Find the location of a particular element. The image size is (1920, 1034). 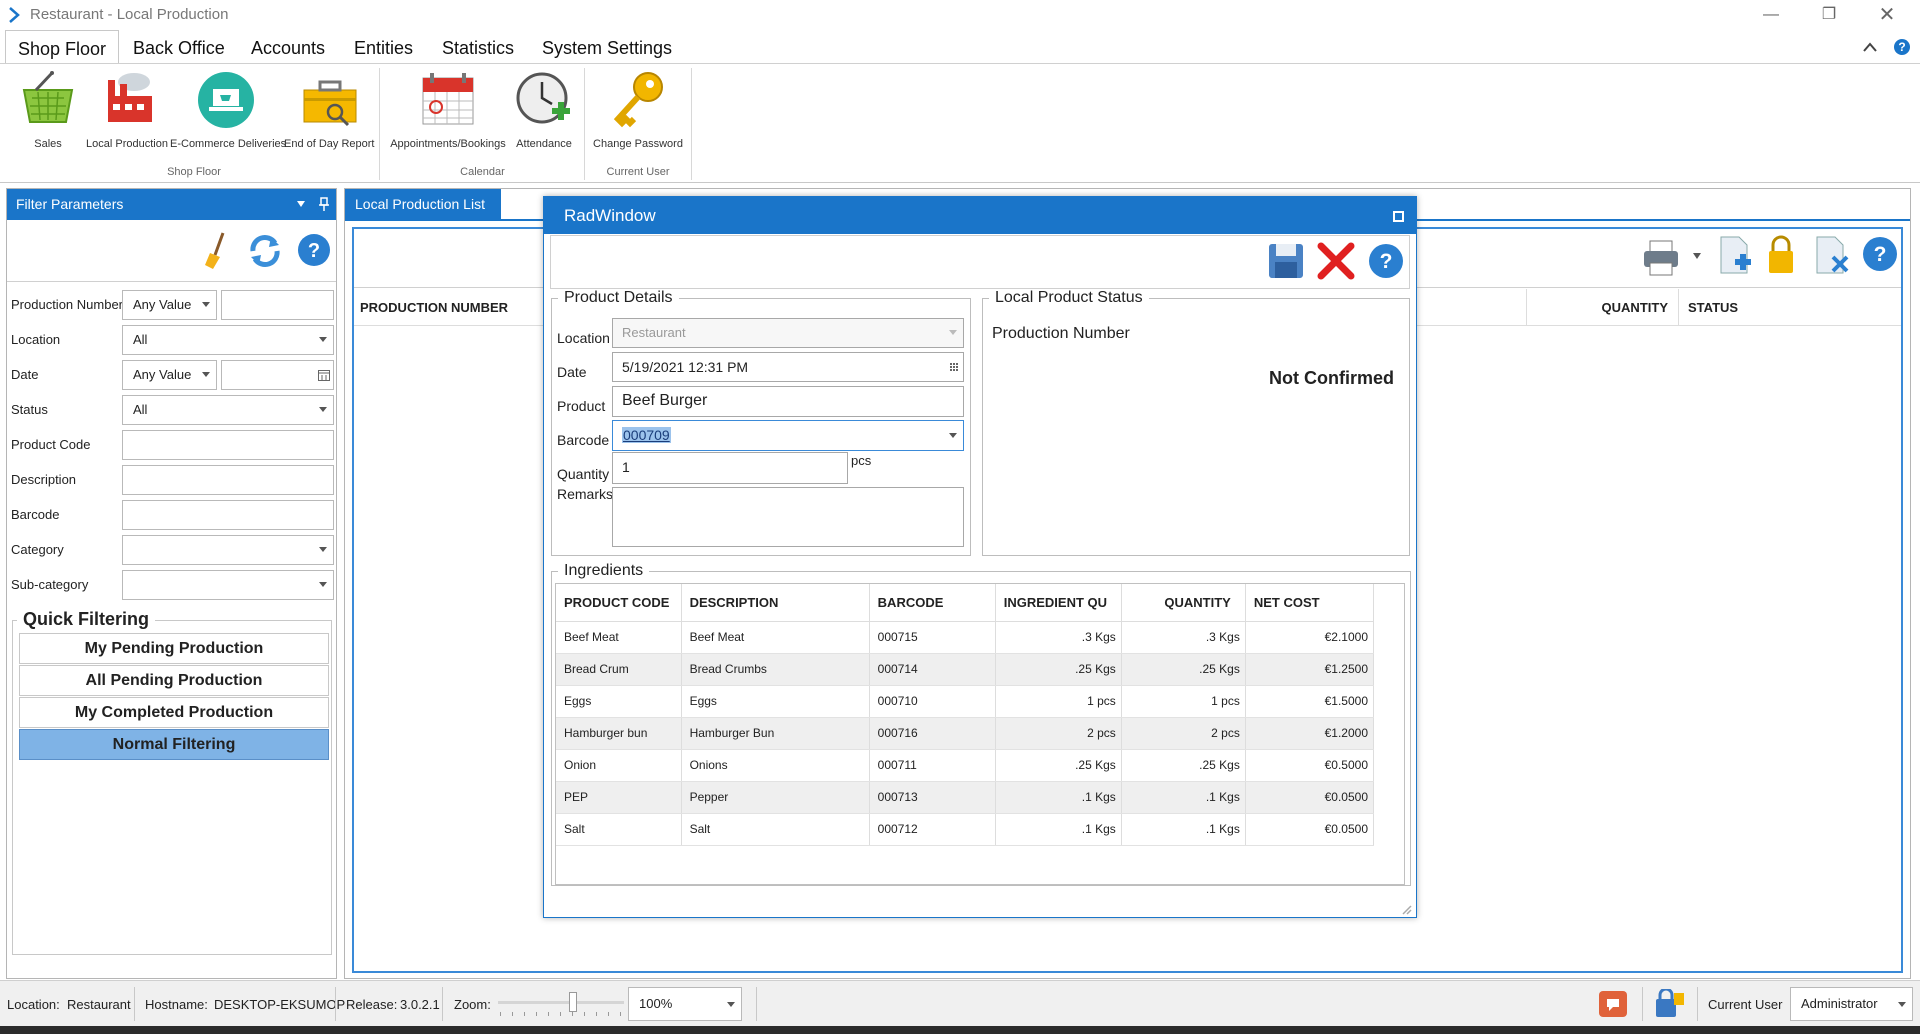

quantity-field: 1 is located at coordinates (730, 468).